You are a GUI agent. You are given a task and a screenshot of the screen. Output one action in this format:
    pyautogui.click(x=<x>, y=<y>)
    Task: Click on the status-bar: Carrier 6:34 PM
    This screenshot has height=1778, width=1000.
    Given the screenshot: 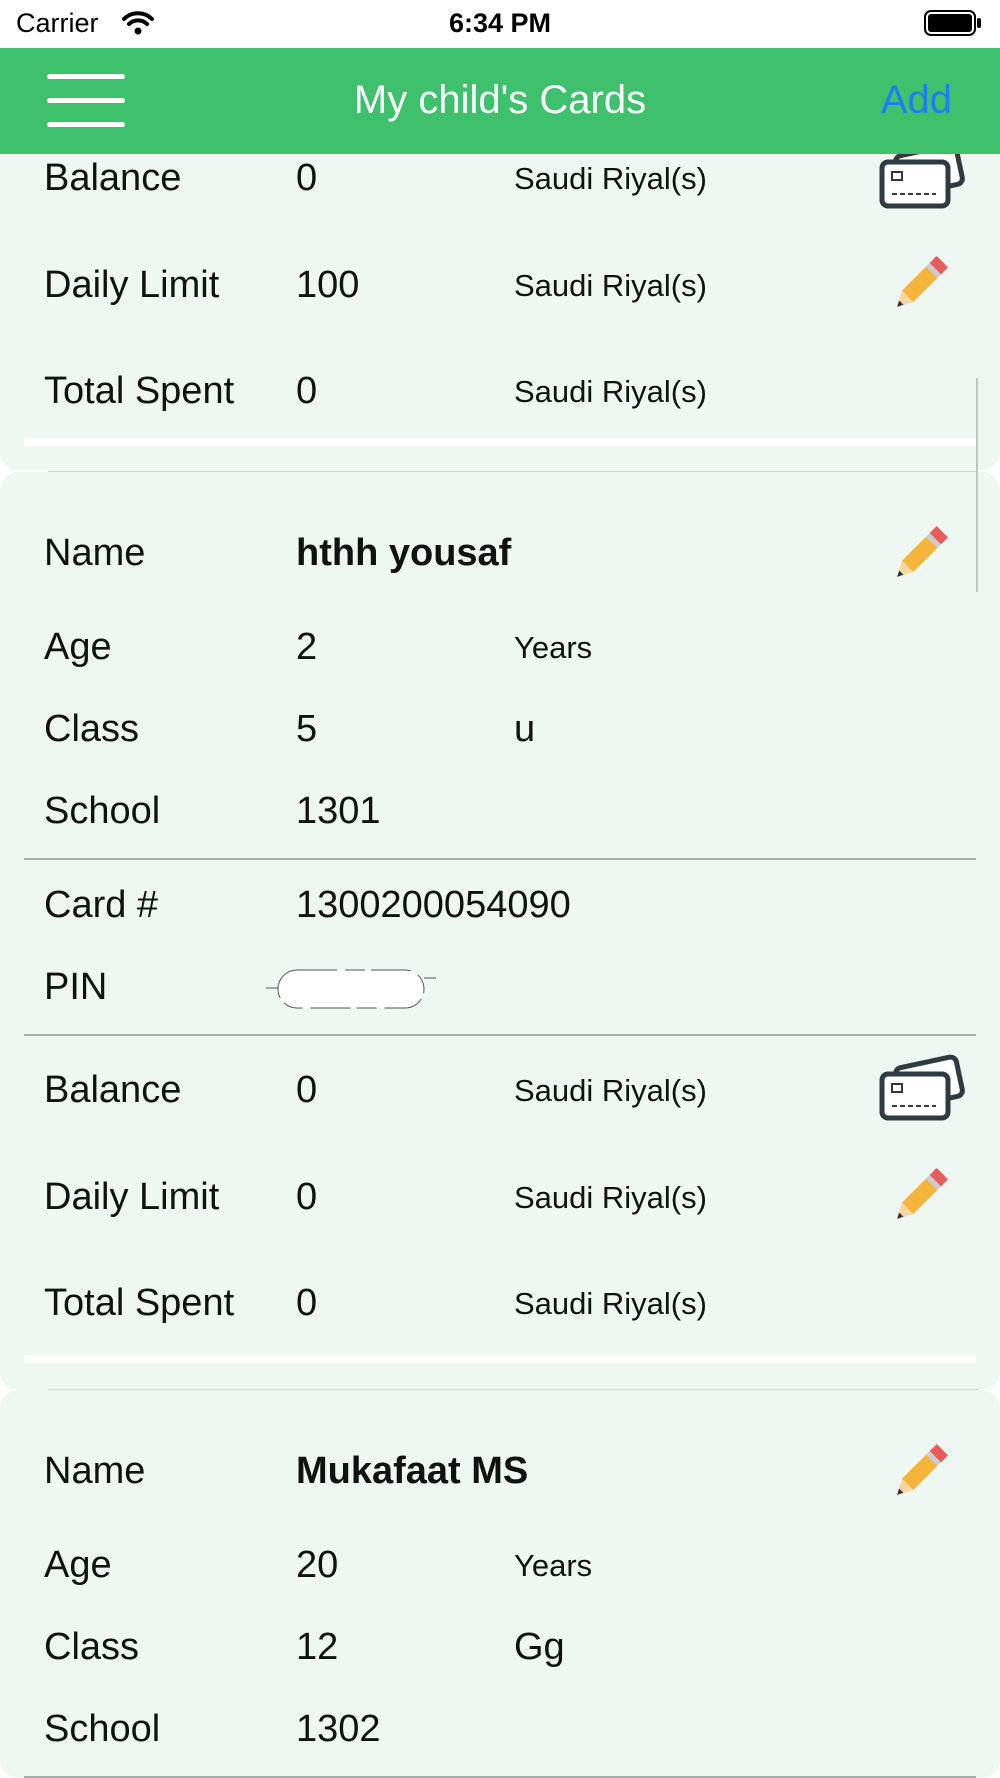 What is the action you would take?
    pyautogui.click(x=500, y=24)
    